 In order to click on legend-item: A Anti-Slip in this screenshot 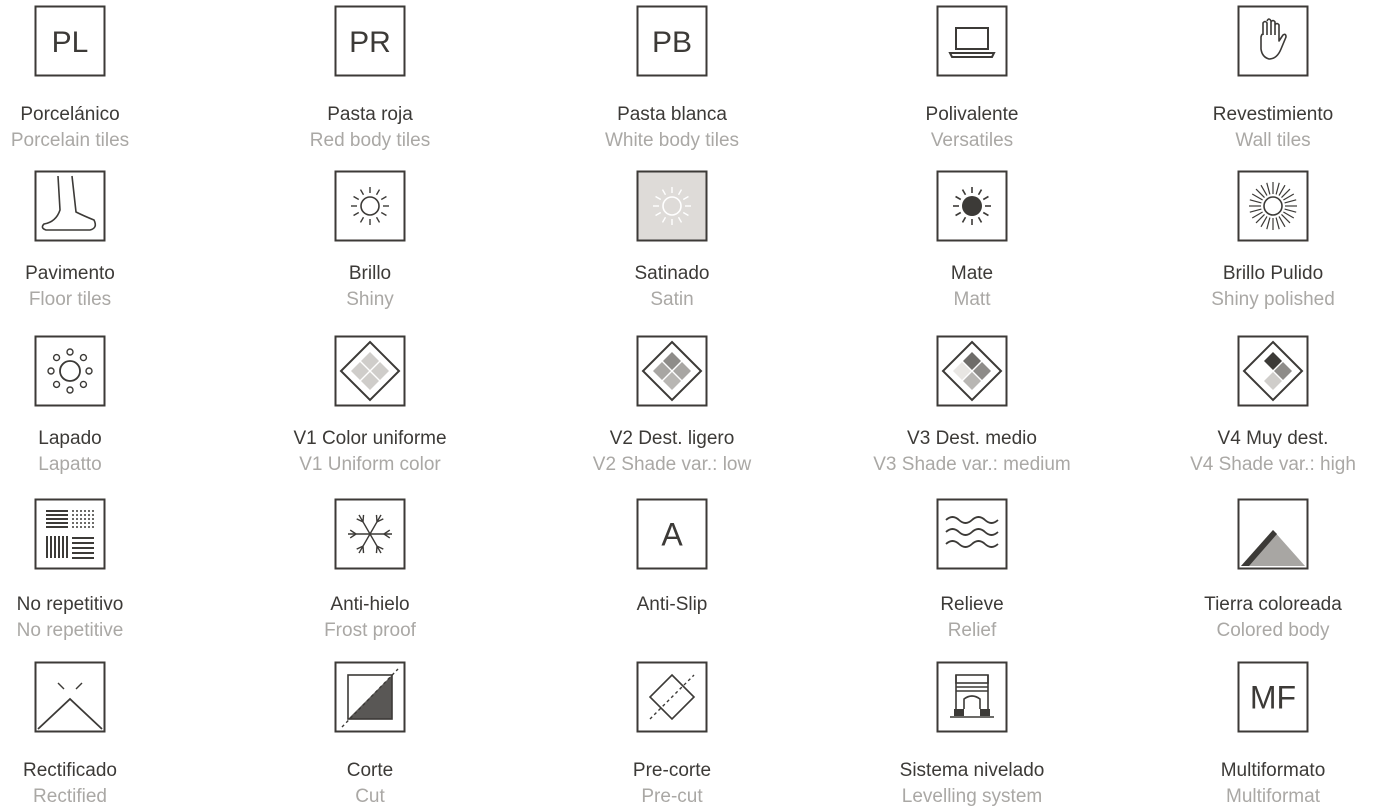, I will do `click(672, 572)`.